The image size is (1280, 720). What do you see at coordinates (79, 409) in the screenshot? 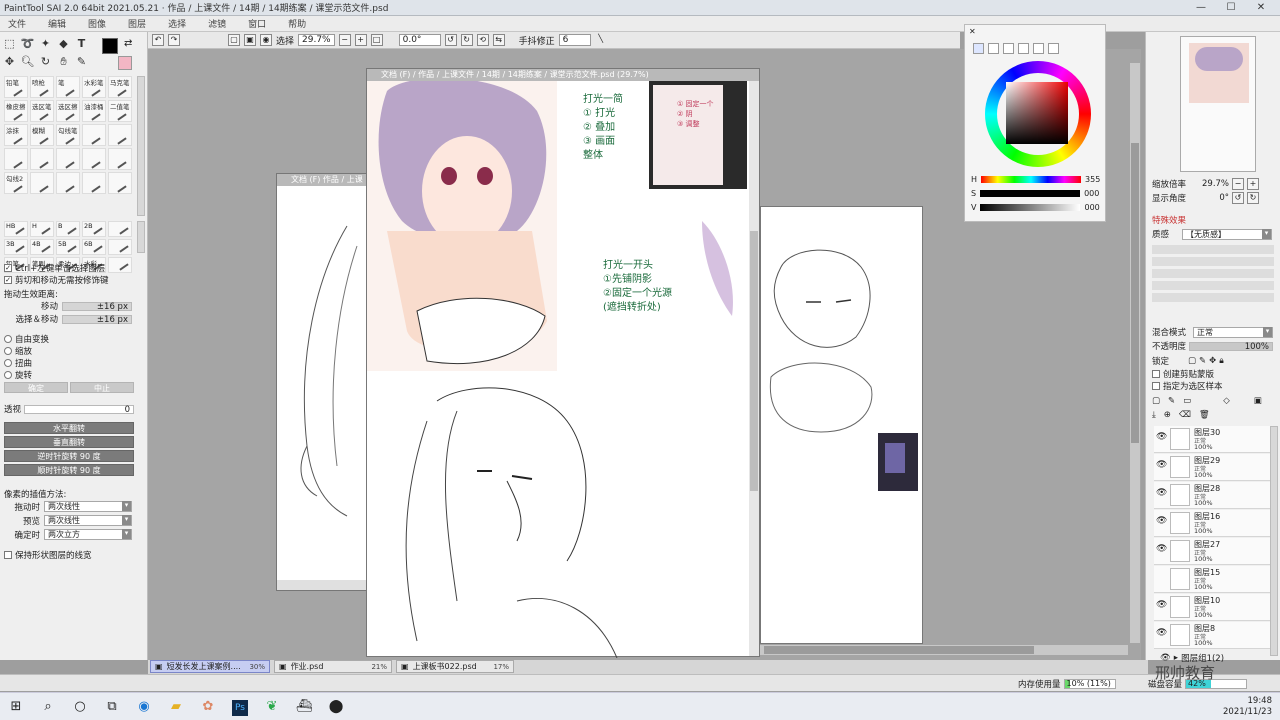
I see `perspective-slider: 0` at bounding box center [79, 409].